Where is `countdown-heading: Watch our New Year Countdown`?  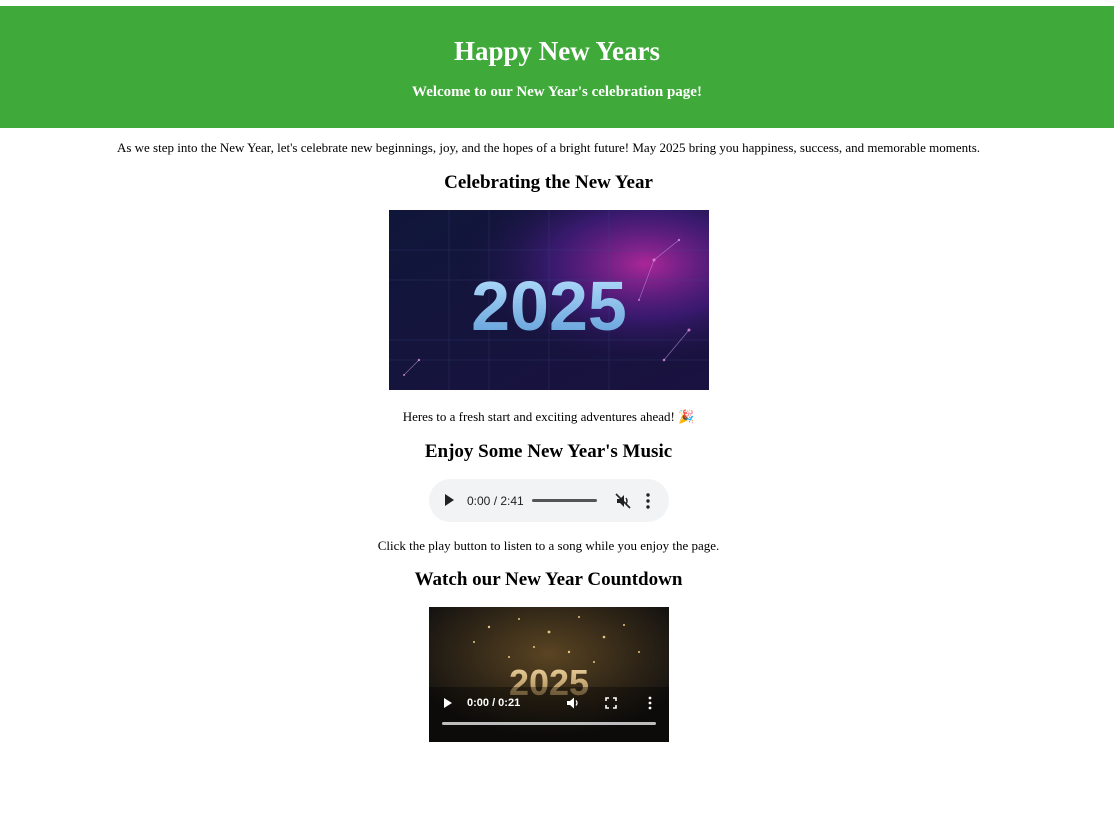
countdown-heading: Watch our New Year Countdown is located at coordinates (548, 579).